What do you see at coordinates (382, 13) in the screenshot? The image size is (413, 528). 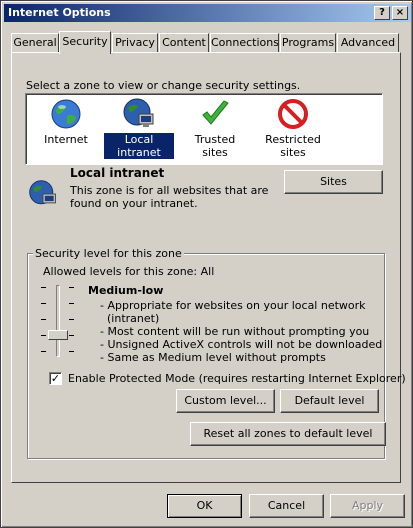 I see `help-button: ?` at bounding box center [382, 13].